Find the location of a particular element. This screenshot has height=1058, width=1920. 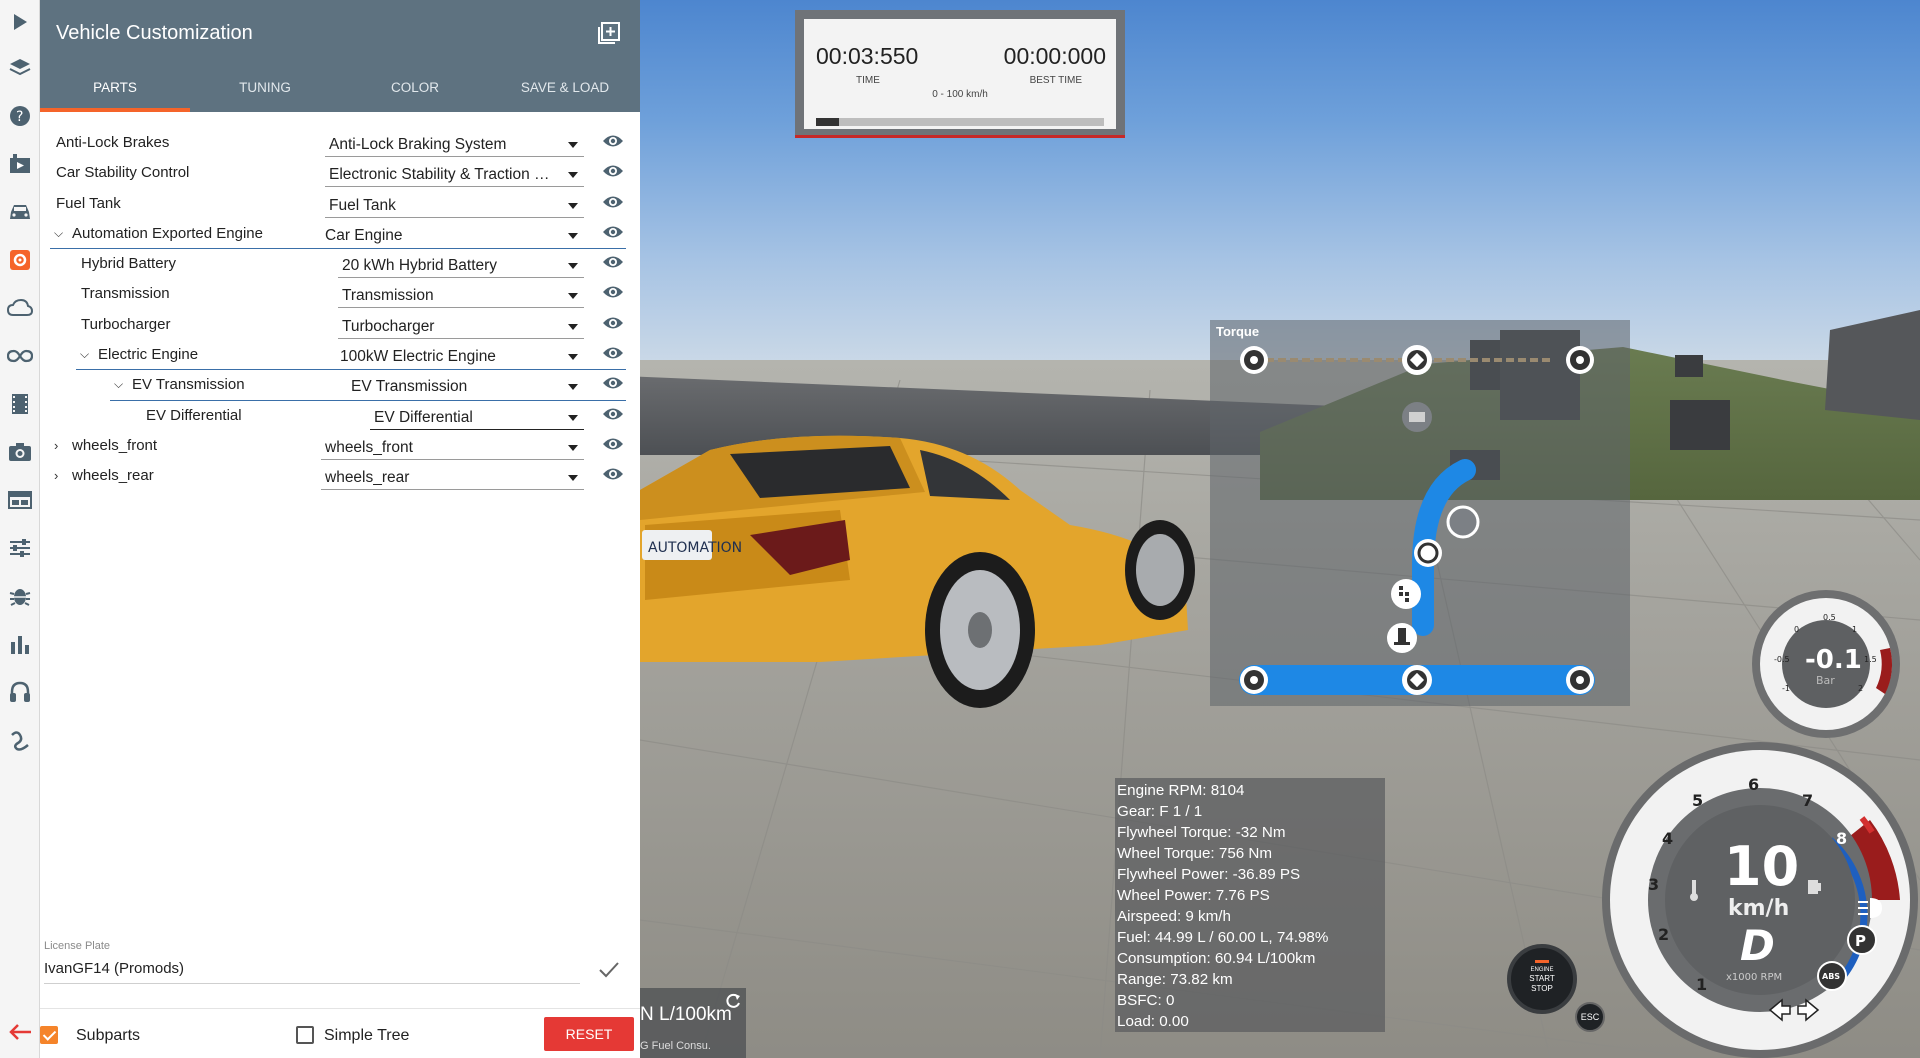

part-select: Transmission is located at coordinates (461, 295).